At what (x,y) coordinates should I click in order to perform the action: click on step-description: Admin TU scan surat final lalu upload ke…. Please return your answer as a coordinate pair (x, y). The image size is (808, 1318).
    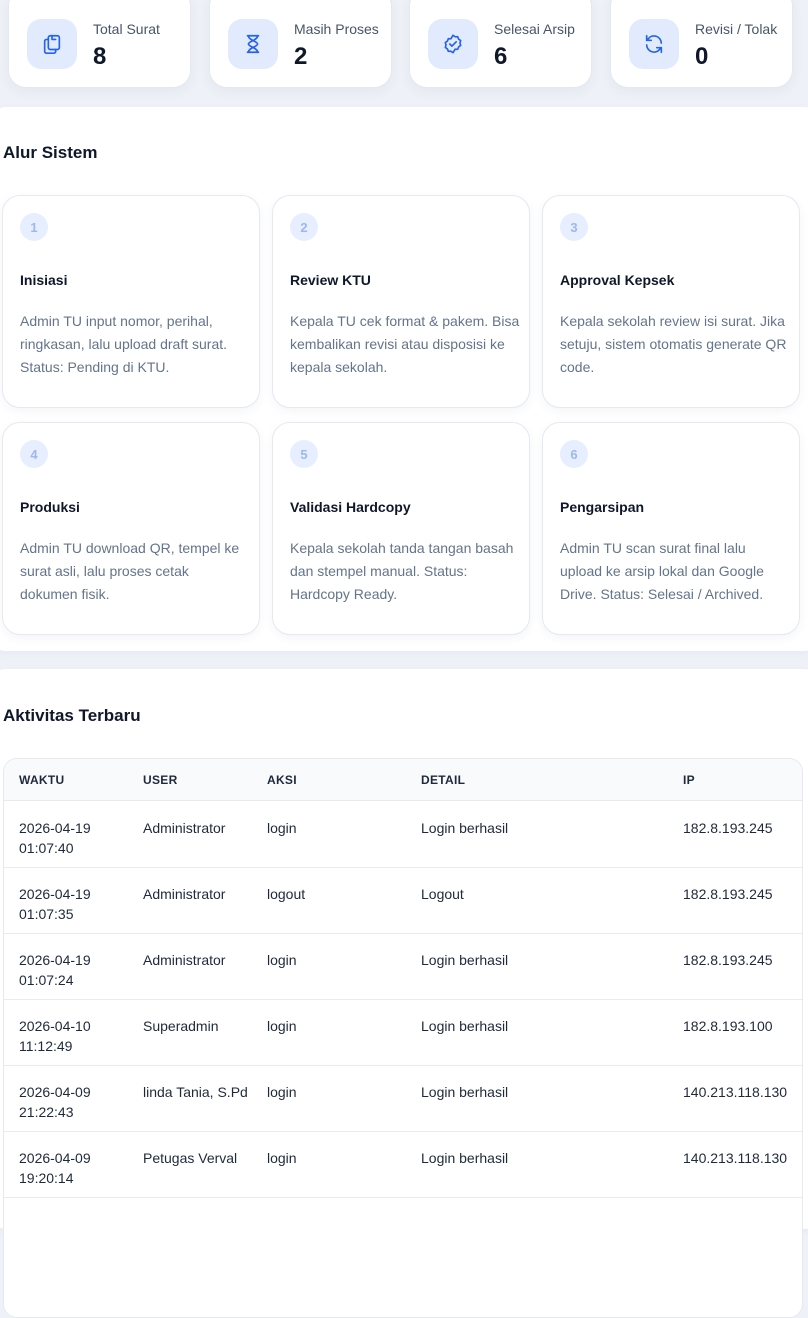
    Looking at the image, I should click on (662, 571).